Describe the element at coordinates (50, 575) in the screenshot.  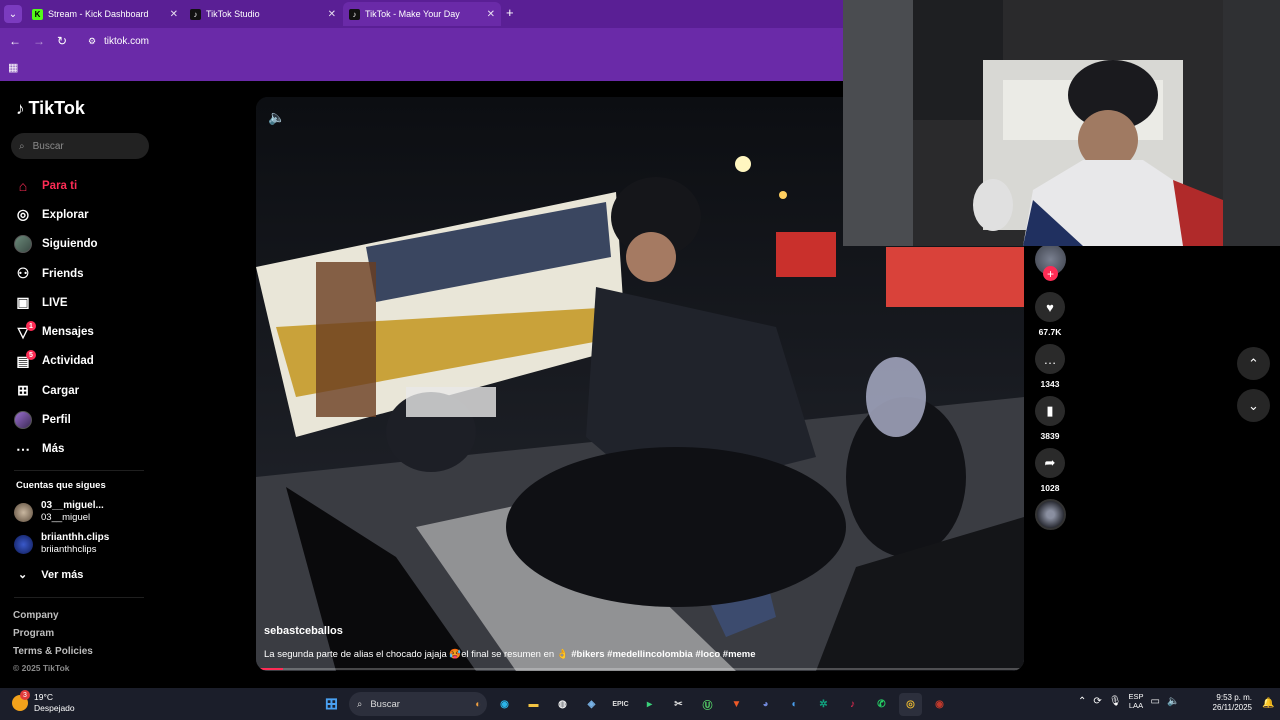
I see `see-more-link: ⌄ Ver más` at that location.